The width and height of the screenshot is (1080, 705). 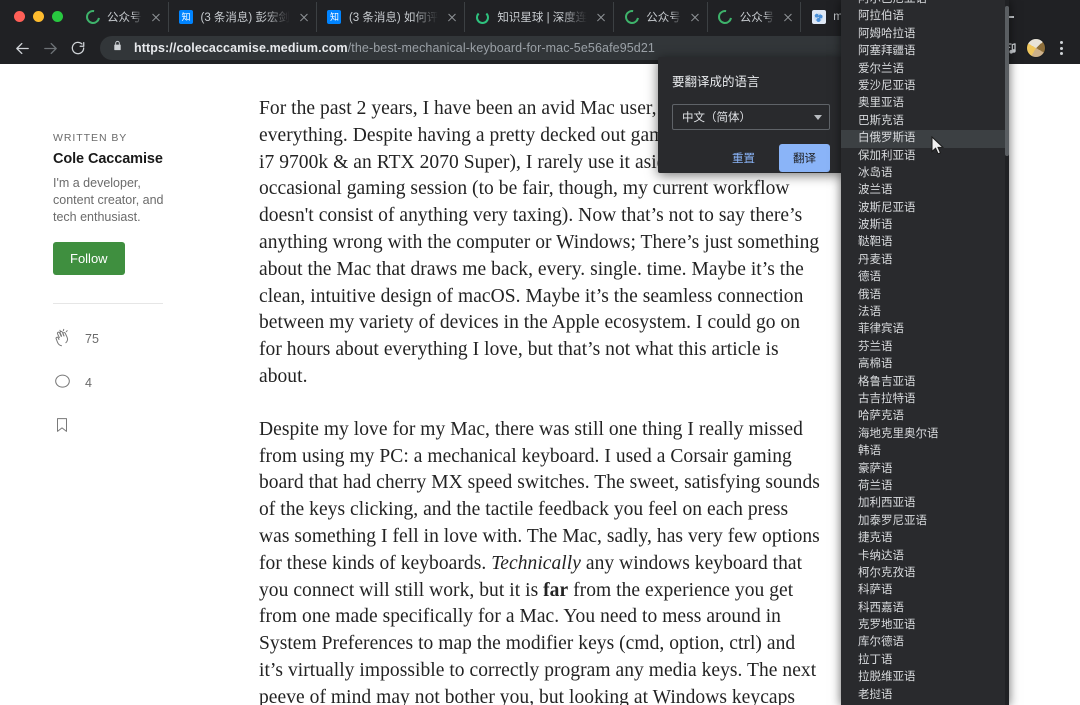 I want to click on language-option: 保加利亚语, so click(x=925, y=156).